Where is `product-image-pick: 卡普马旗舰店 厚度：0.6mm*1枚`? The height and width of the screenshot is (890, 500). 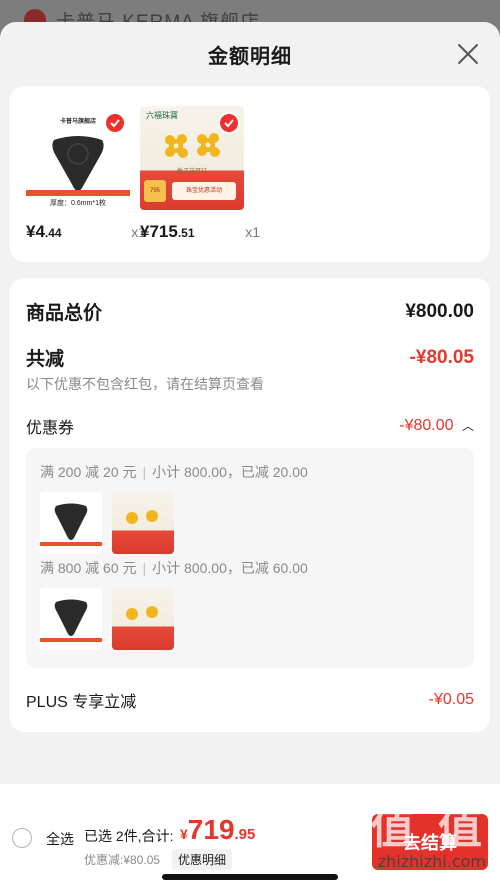 product-image-pick: 卡普马旗舰店 厚度：0.6mm*1枚 is located at coordinates (78, 158).